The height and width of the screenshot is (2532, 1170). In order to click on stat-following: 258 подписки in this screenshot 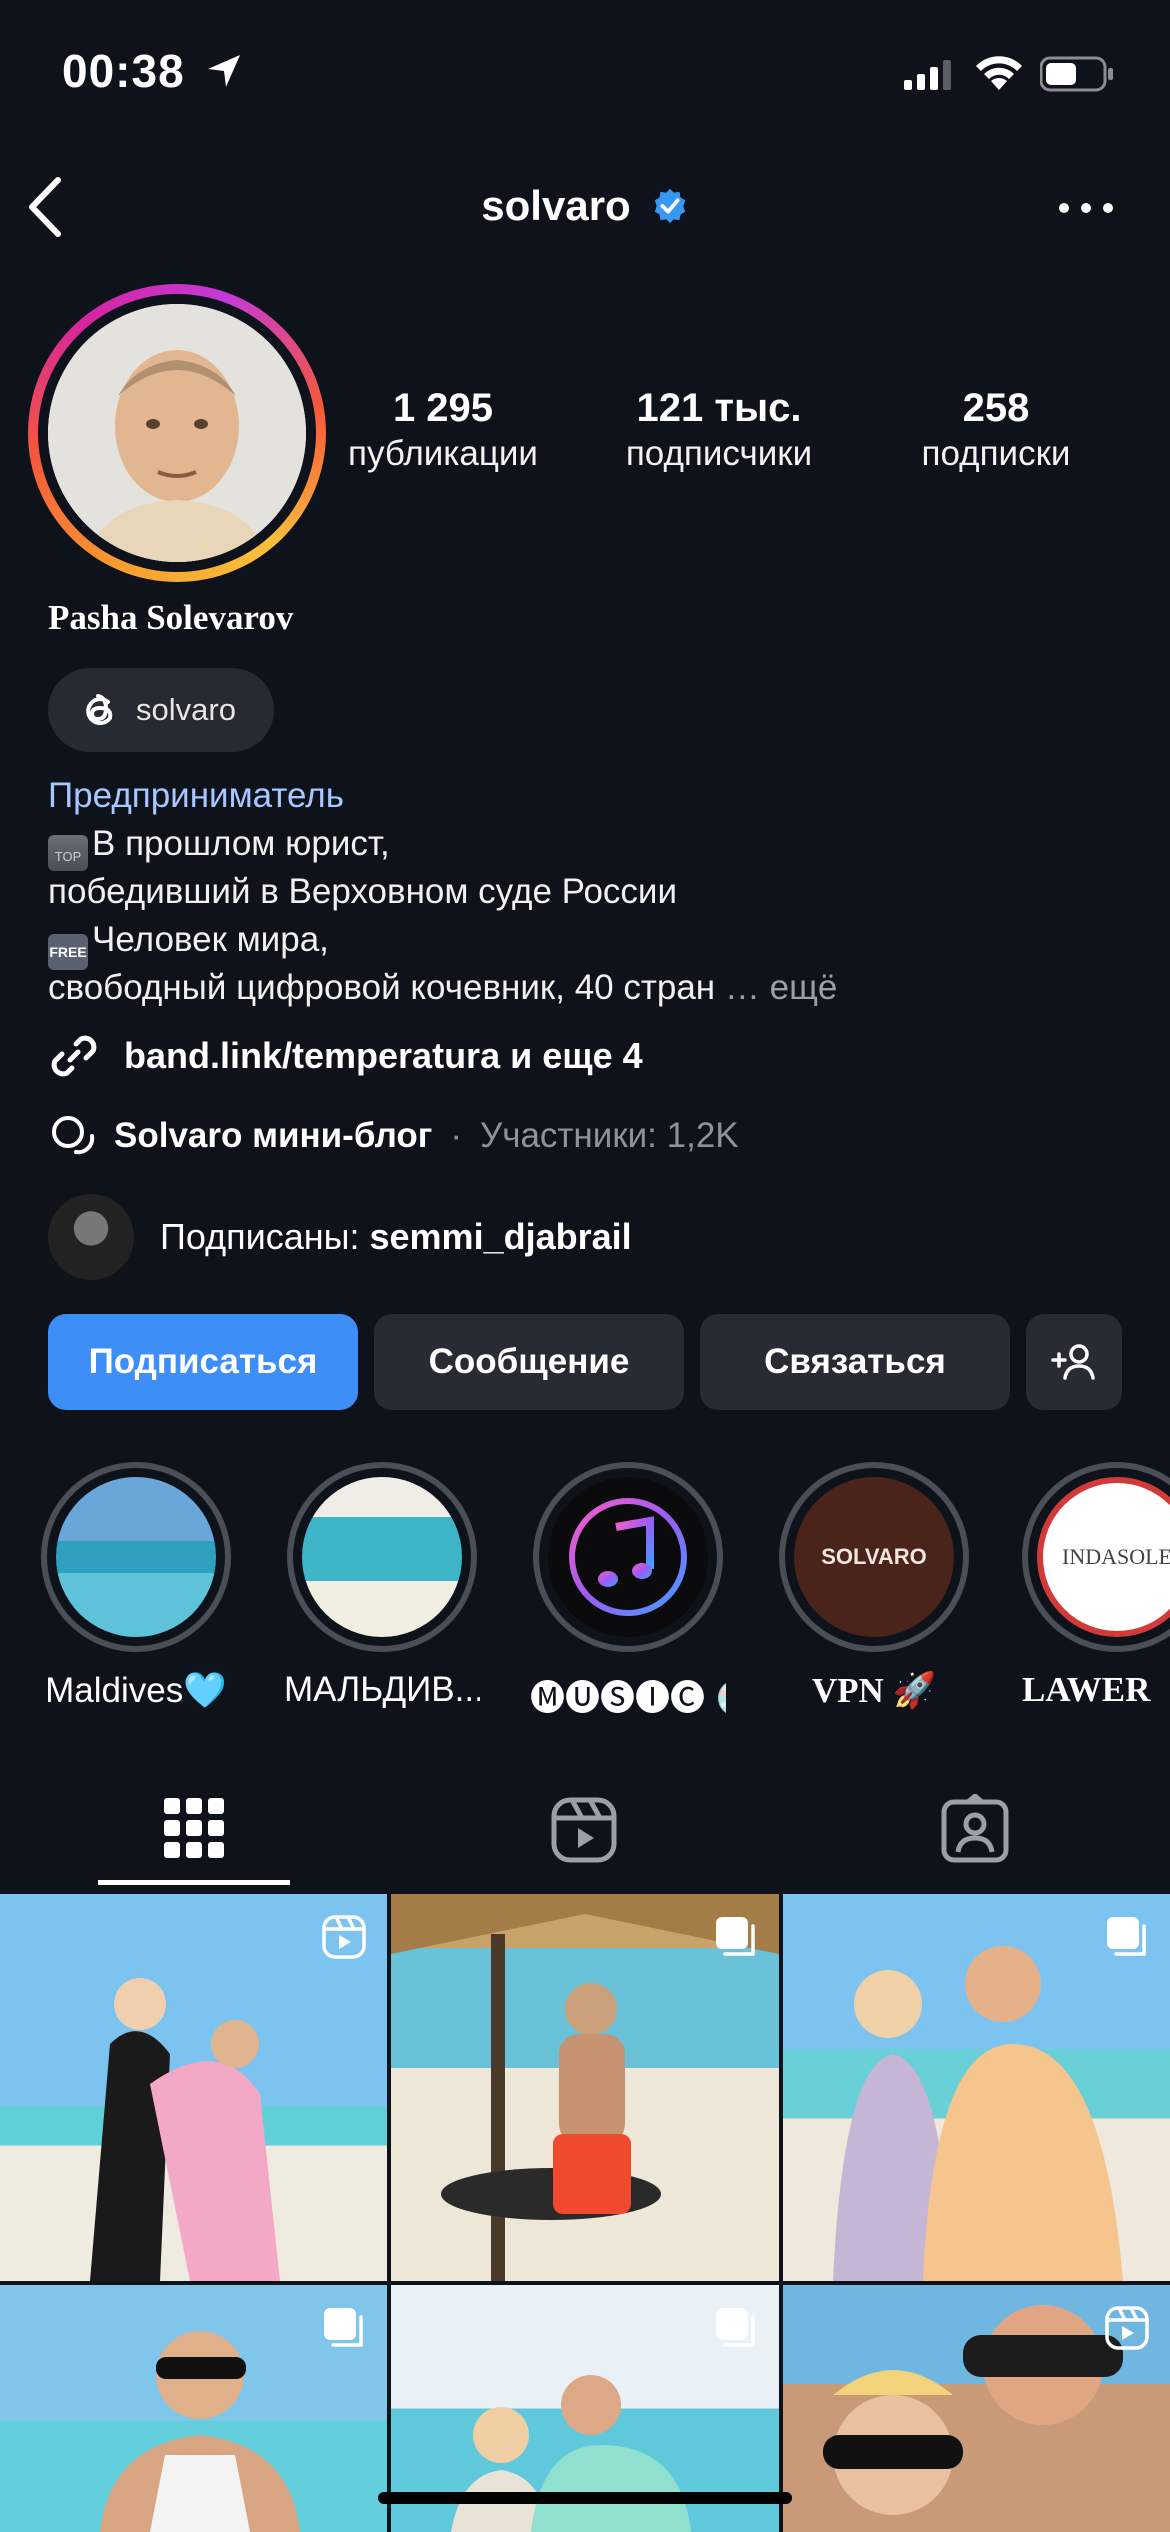, I will do `click(996, 430)`.